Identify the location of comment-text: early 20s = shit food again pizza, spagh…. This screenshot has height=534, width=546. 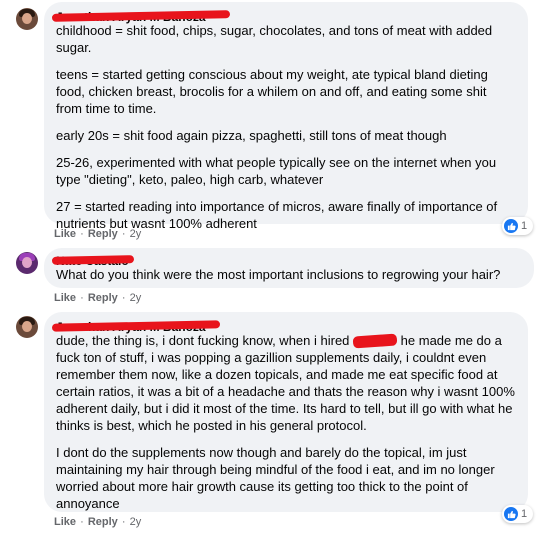
(251, 135).